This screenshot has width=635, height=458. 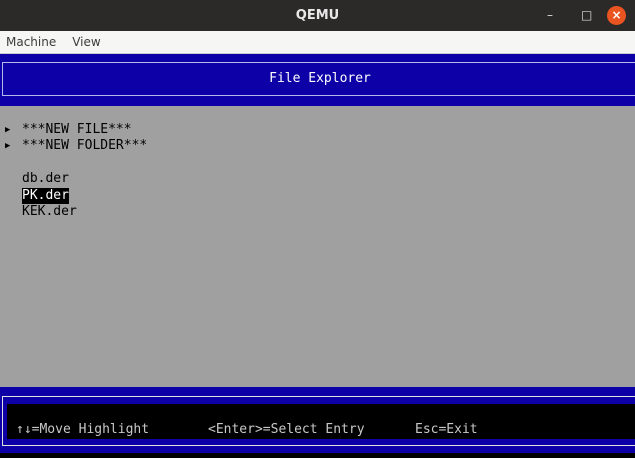 I want to click on new-file-entry: ***NEW FILE***, so click(x=77, y=130).